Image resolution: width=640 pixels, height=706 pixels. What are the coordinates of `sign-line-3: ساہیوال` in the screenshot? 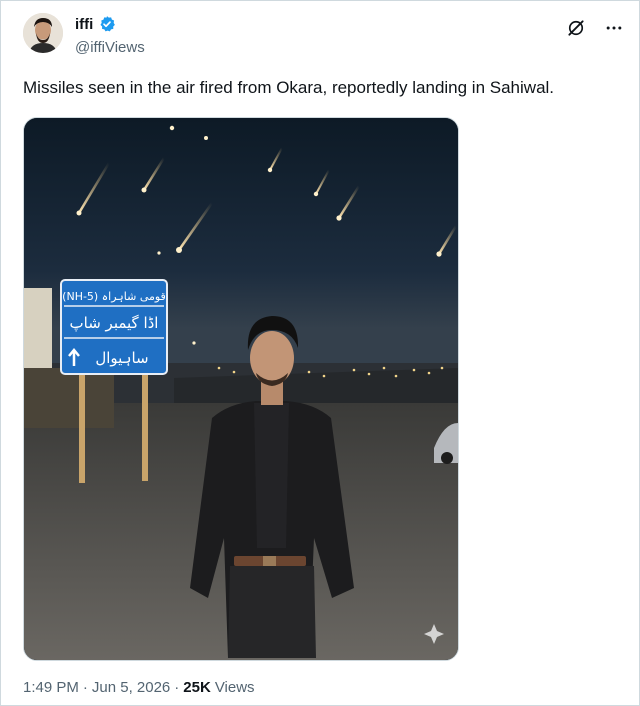 It's located at (121, 358).